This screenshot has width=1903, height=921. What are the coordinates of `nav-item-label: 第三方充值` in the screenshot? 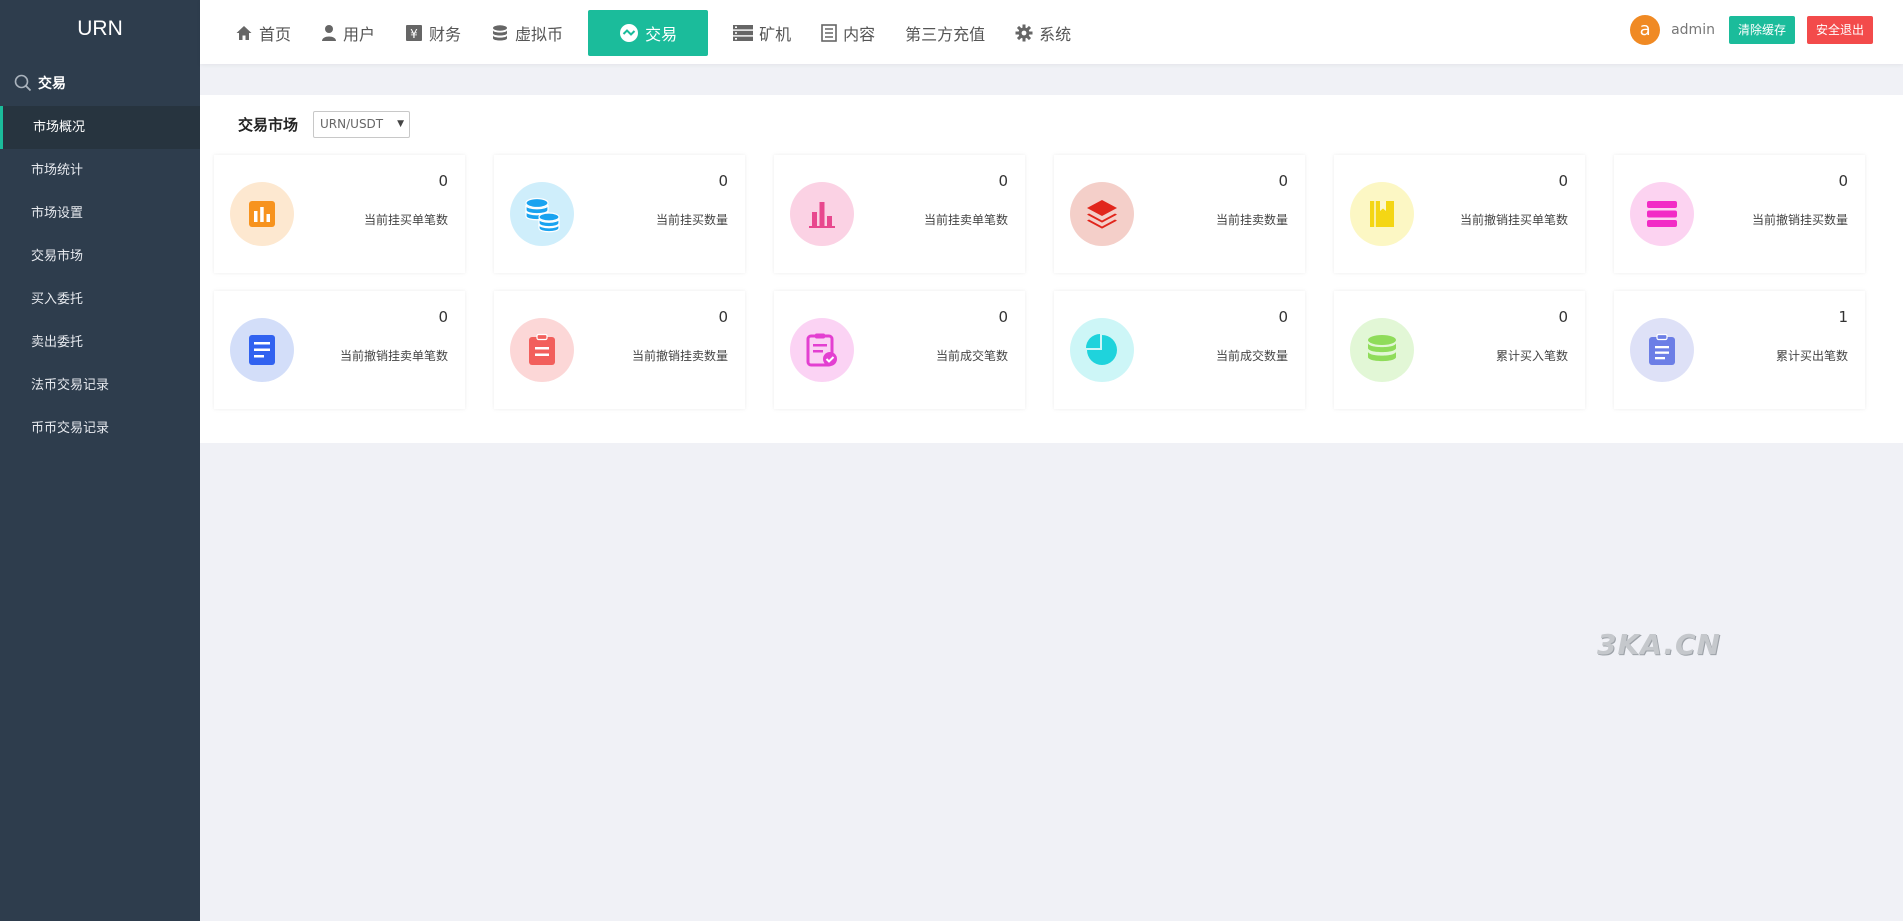 It's located at (945, 34).